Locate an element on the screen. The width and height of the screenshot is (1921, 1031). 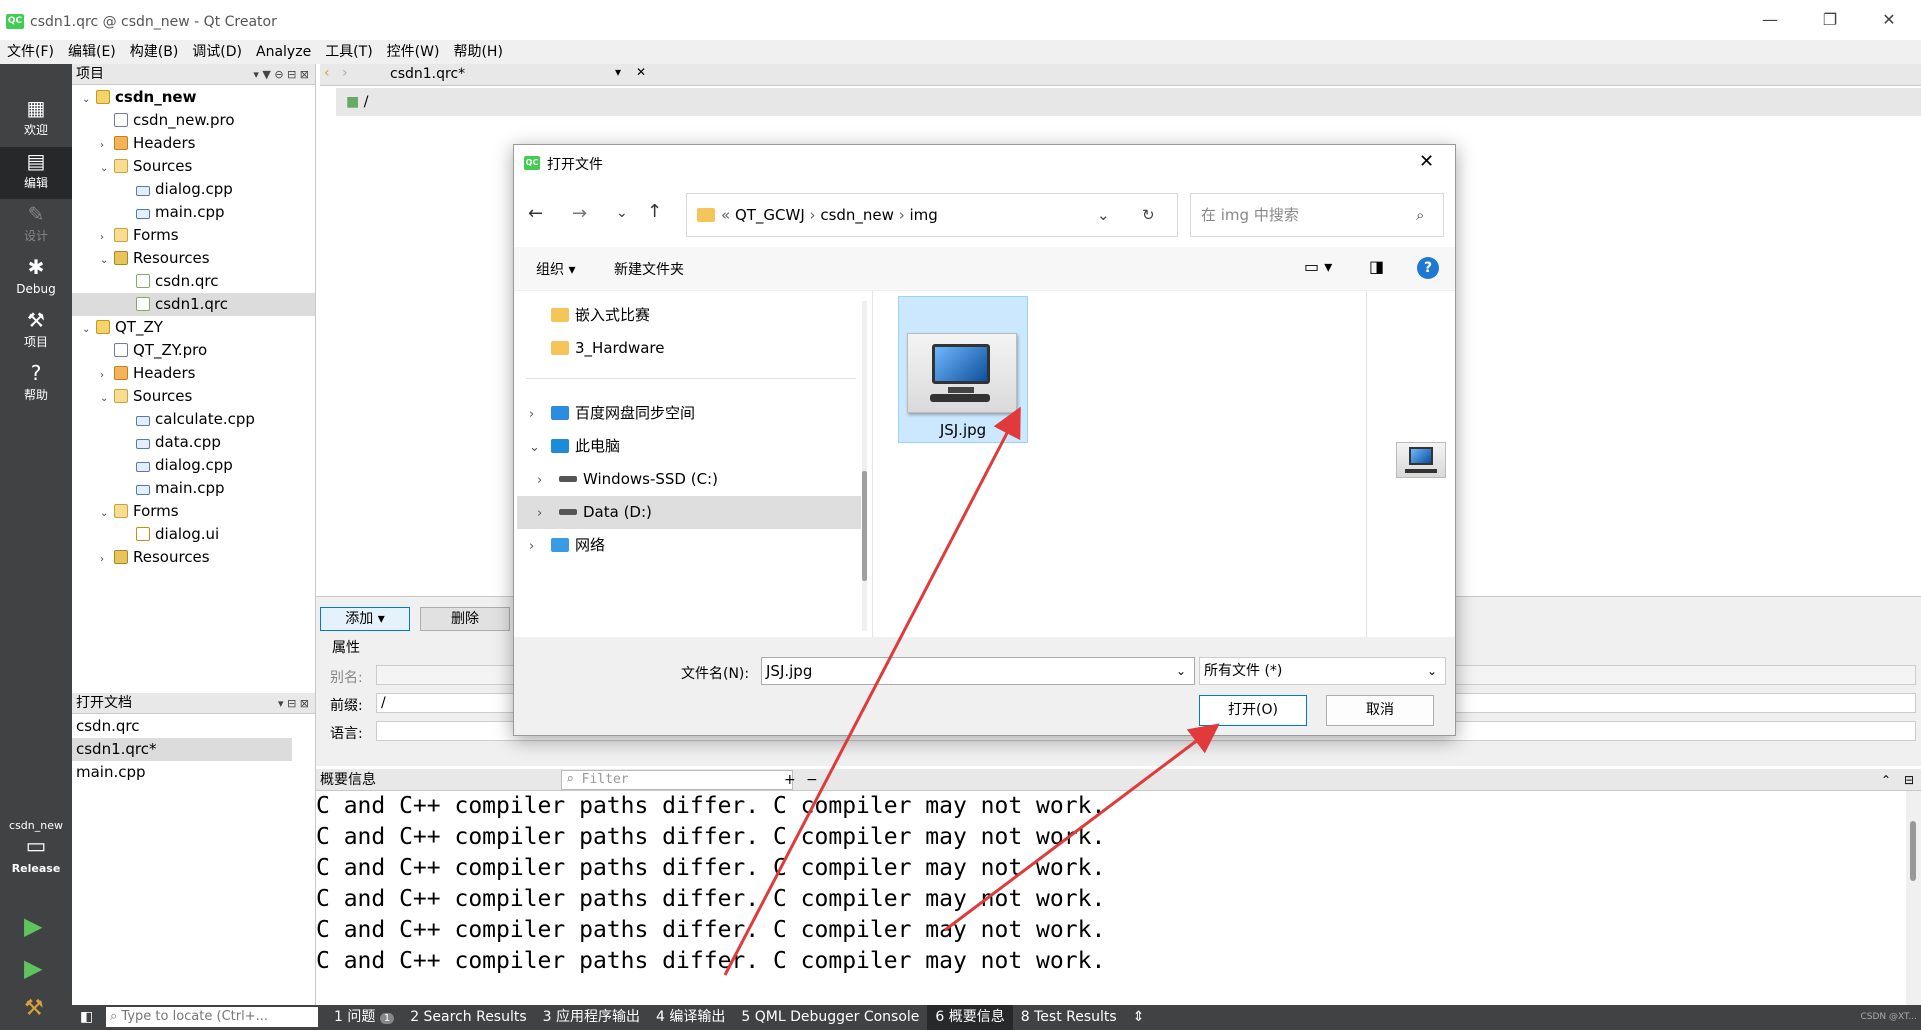
tab-search-results: 2 Search Results is located at coordinates (468, 1017).